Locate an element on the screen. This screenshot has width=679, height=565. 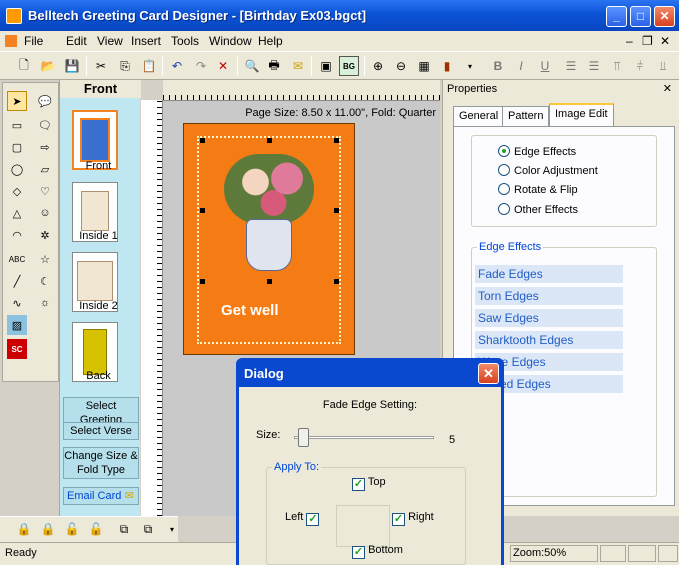
minimize-button: _ is located at coordinates (616, 16).